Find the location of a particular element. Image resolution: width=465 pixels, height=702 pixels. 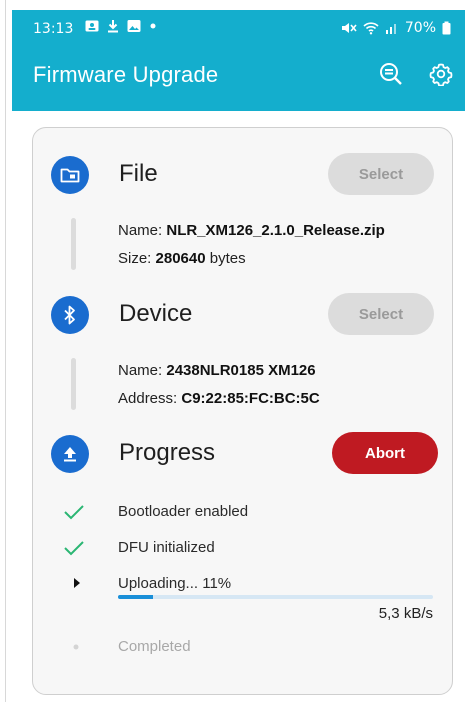

pending-dot-icon is located at coordinates (76, 647).